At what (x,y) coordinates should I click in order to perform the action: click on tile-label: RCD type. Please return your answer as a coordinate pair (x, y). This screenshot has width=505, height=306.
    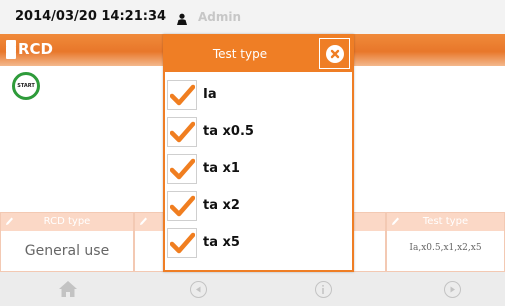
    Looking at the image, I should click on (67, 221).